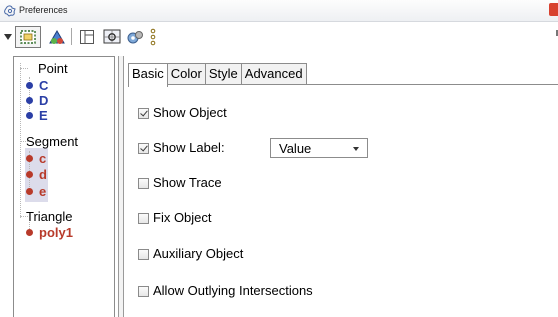  I want to click on tree-item-c-point: C, so click(37, 85).